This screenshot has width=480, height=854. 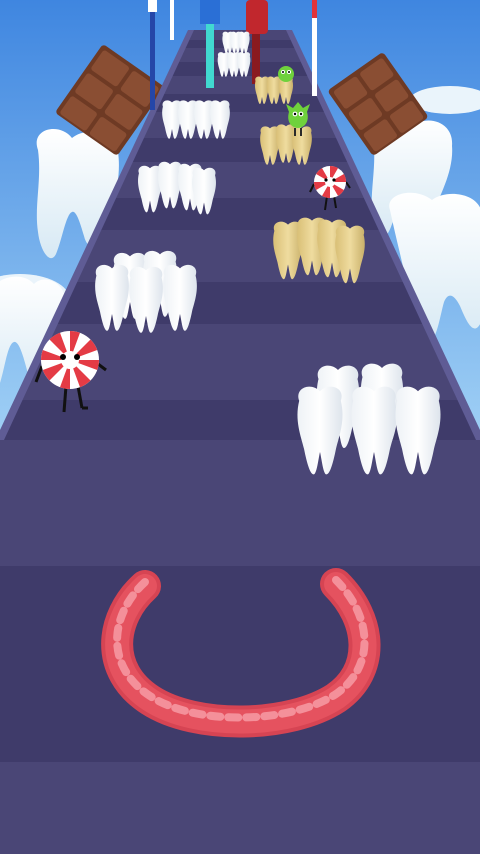 I want to click on white-teeth-group-far, so click(x=234, y=54).